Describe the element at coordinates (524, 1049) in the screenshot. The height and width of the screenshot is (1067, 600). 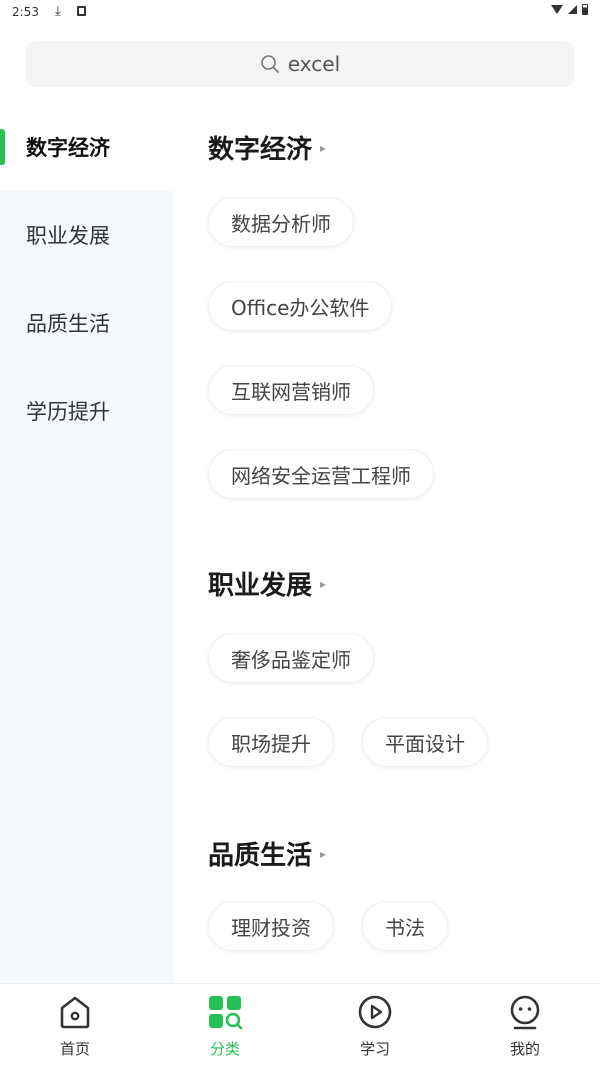
I see `nav-profile-label: 我的` at that location.